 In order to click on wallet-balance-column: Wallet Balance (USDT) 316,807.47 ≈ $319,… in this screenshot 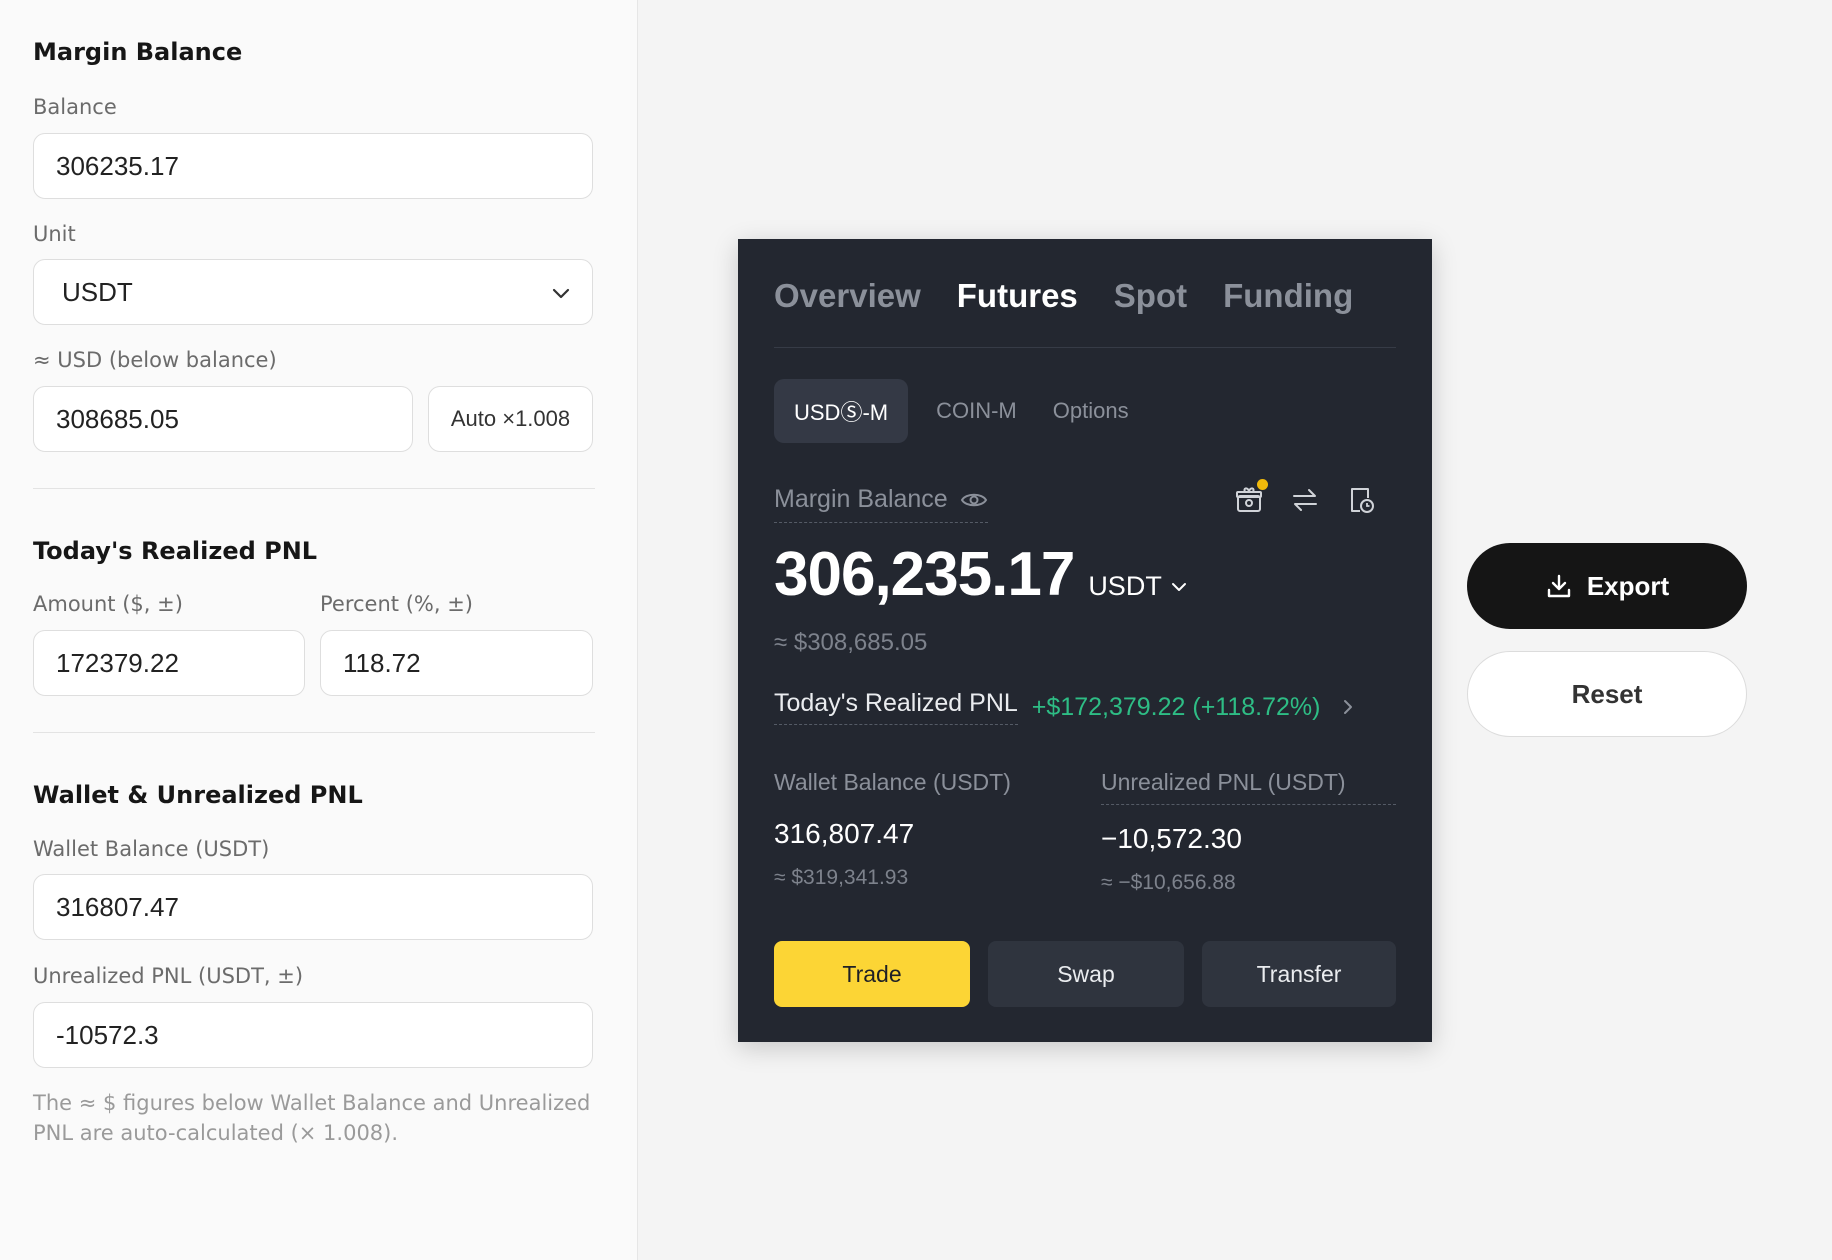, I will do `click(919, 829)`.